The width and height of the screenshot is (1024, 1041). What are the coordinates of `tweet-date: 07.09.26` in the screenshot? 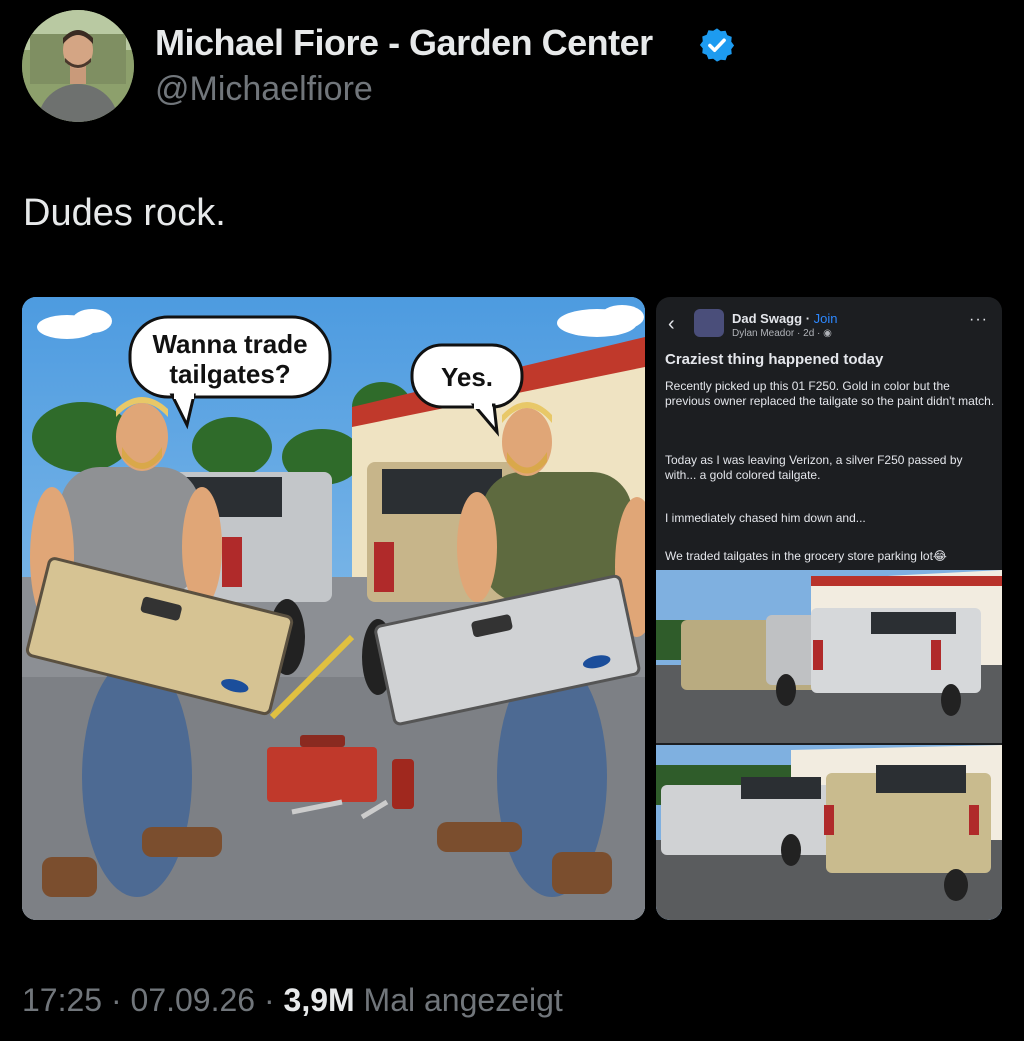 It's located at (193, 1000).